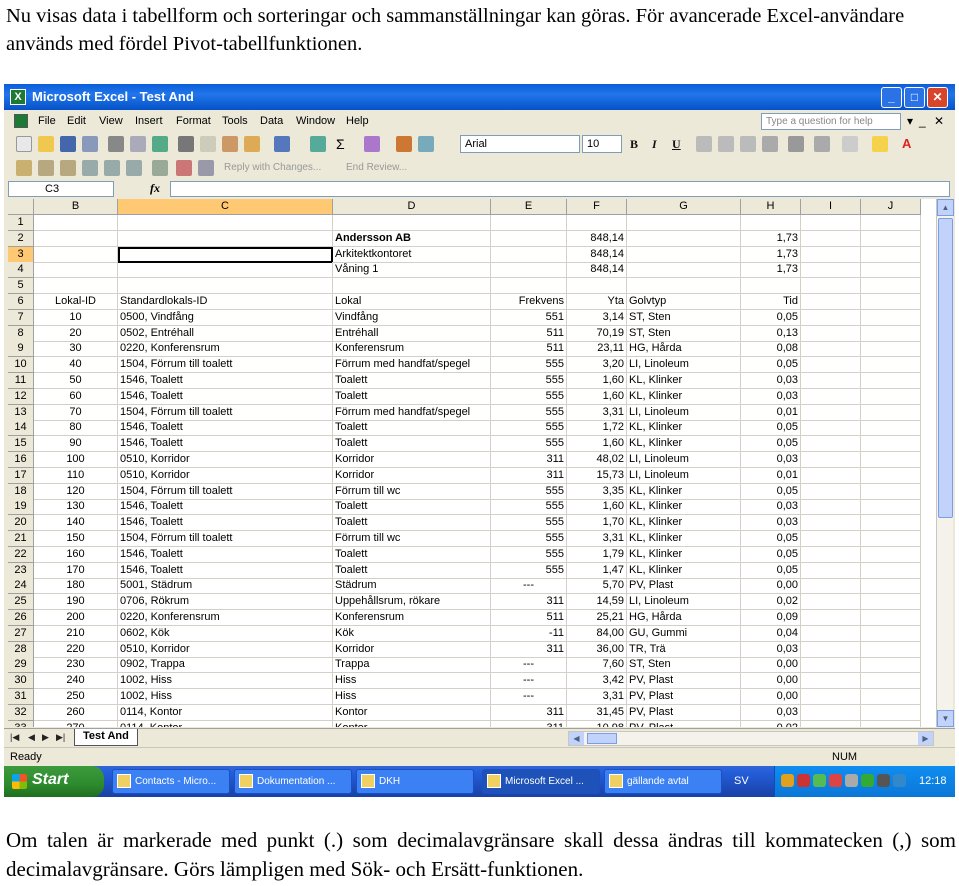 The width and height of the screenshot is (959, 886). I want to click on cell-b: 70, so click(76, 412).